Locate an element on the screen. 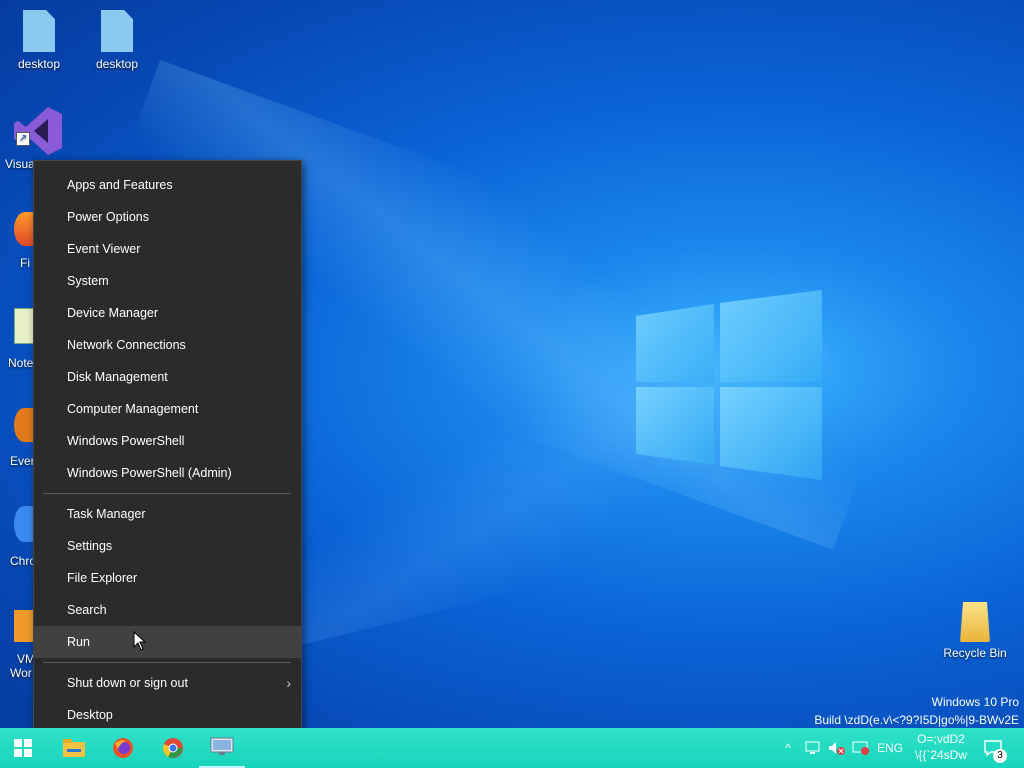 The width and height of the screenshot is (1024, 768). file-explorer-icon is located at coordinates (74, 748).